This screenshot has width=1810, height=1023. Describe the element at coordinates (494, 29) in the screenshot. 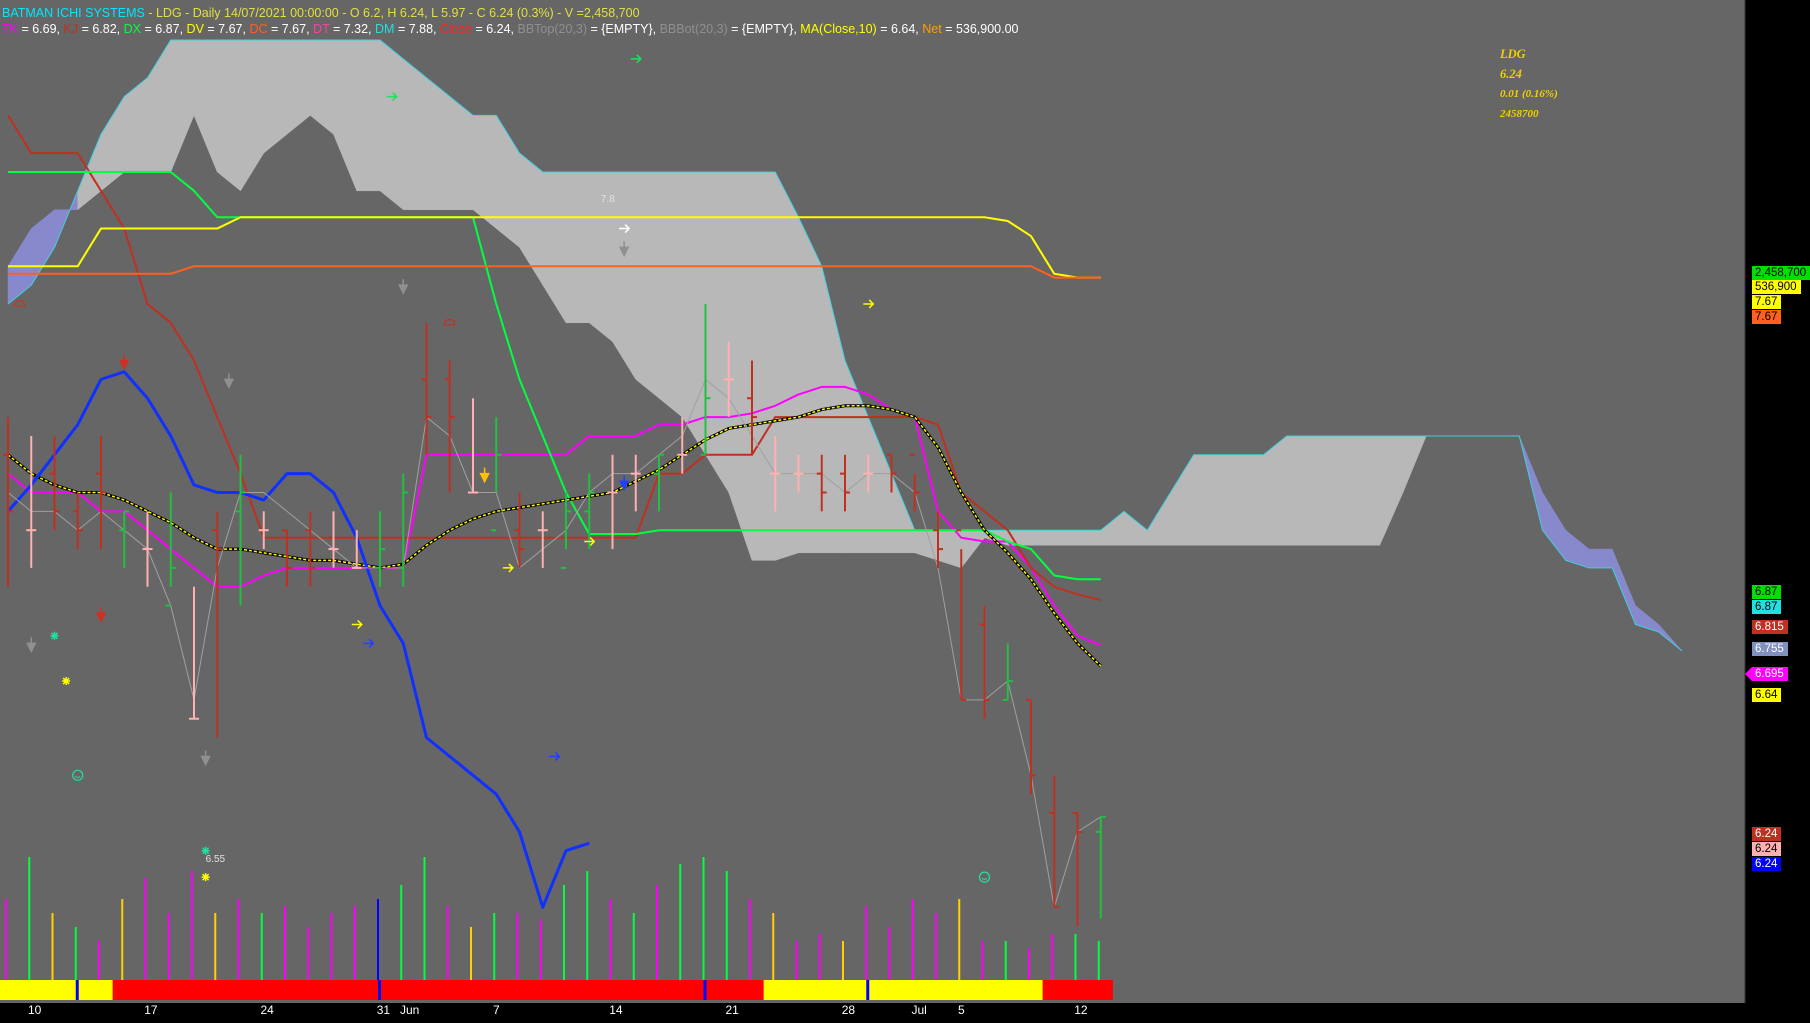

I see `indicator-value: = 6.24,` at that location.